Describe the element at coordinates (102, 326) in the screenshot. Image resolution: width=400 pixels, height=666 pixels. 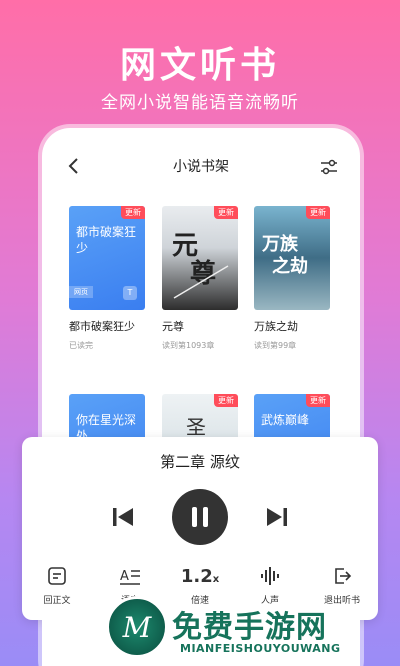
I see `book-title: 都市破案狂少` at that location.